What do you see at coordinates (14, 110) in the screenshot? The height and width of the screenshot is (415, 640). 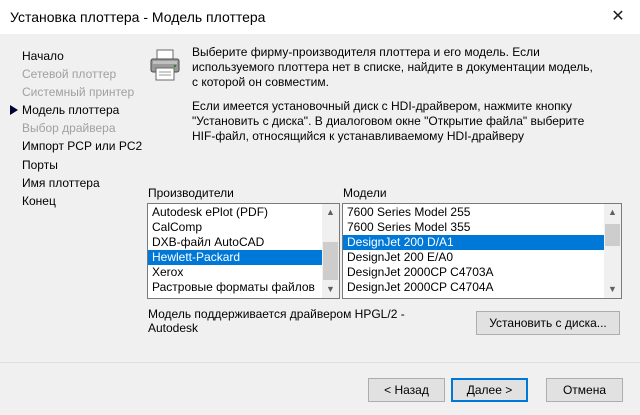 I see `triangle-right-icon` at bounding box center [14, 110].